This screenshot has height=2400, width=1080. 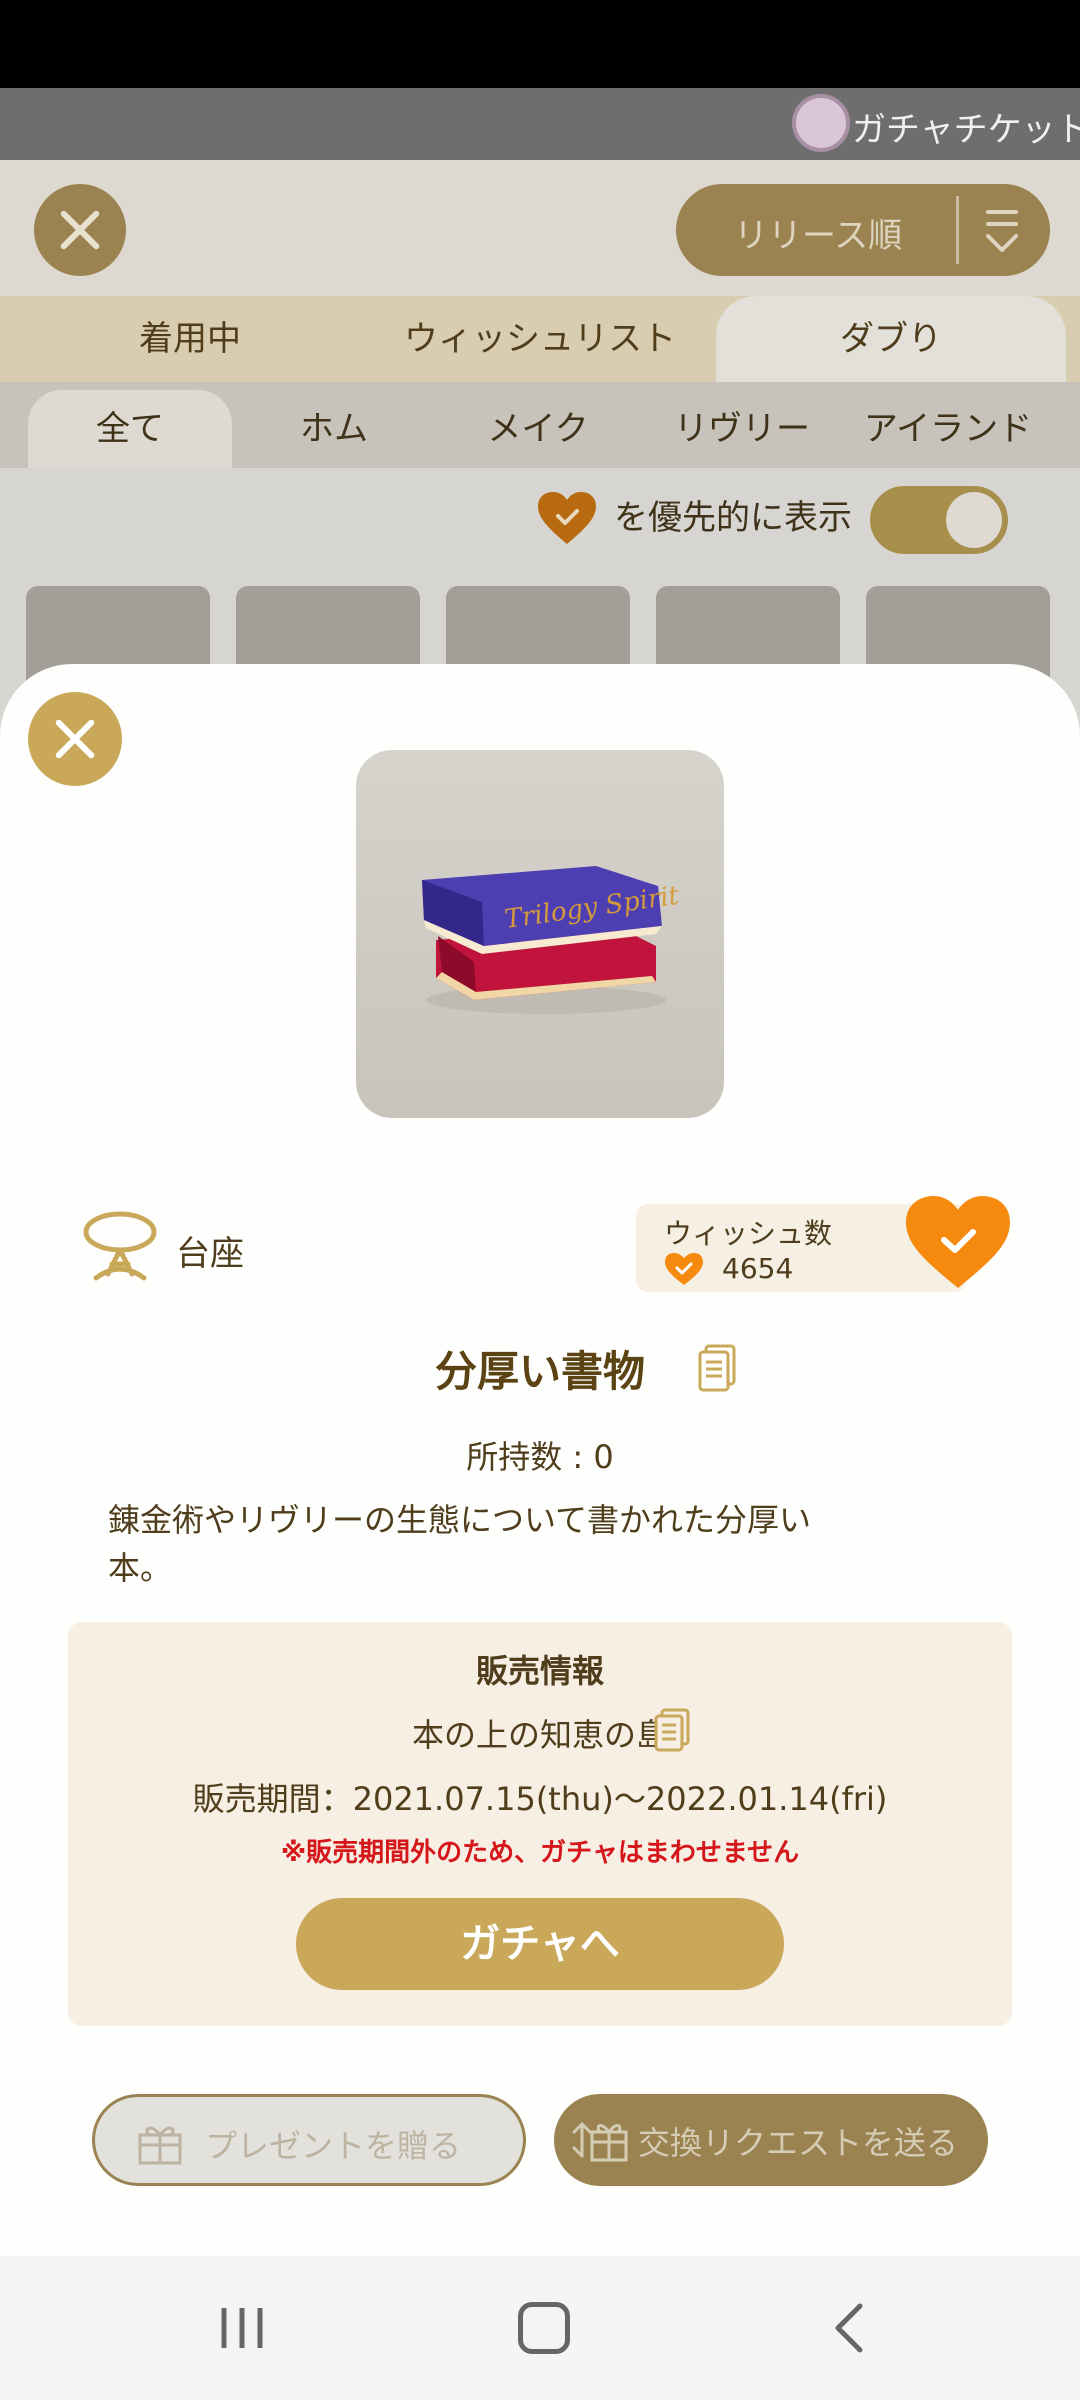 I want to click on present-label: プレゼントを贈る, so click(x=333, y=2146).